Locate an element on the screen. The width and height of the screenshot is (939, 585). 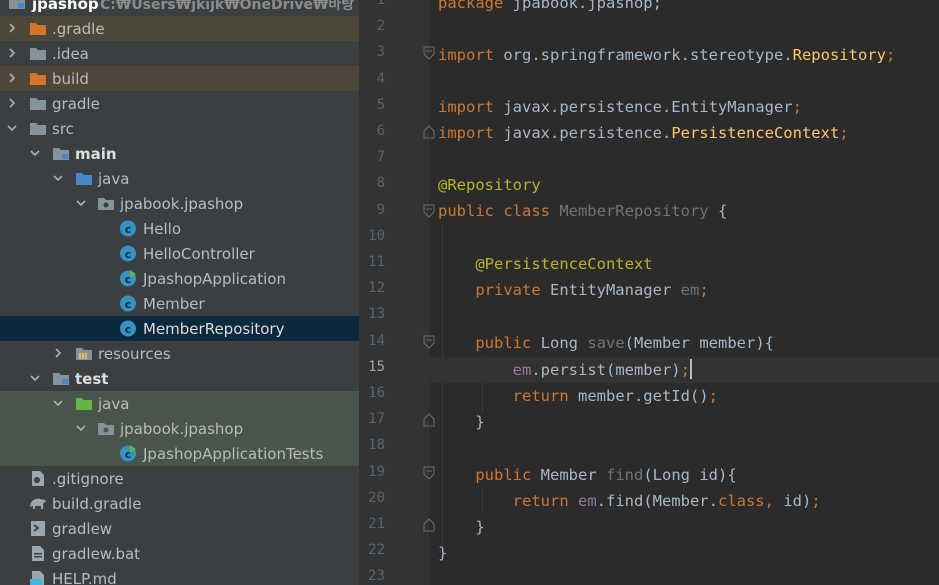
tree-item-gradlew: gradlew is located at coordinates (179, 528).